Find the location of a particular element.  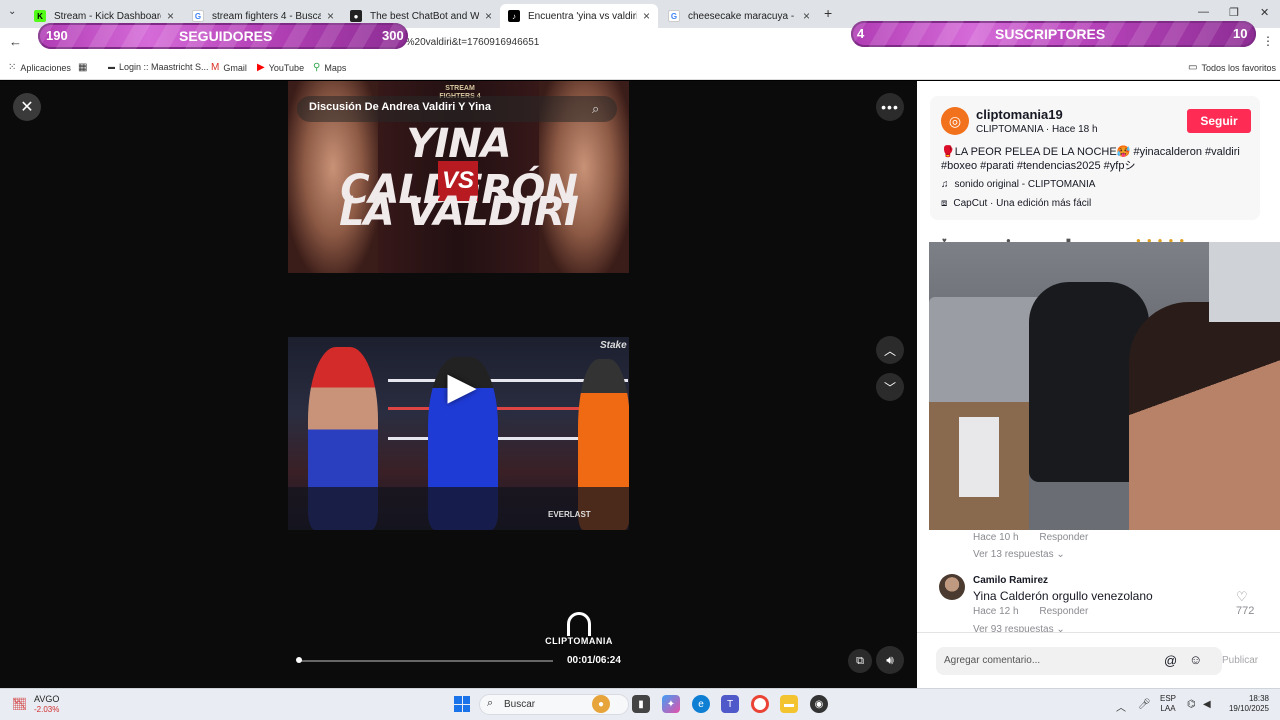

microphone-icon: 🎤︎ is located at coordinates (1144, 704).